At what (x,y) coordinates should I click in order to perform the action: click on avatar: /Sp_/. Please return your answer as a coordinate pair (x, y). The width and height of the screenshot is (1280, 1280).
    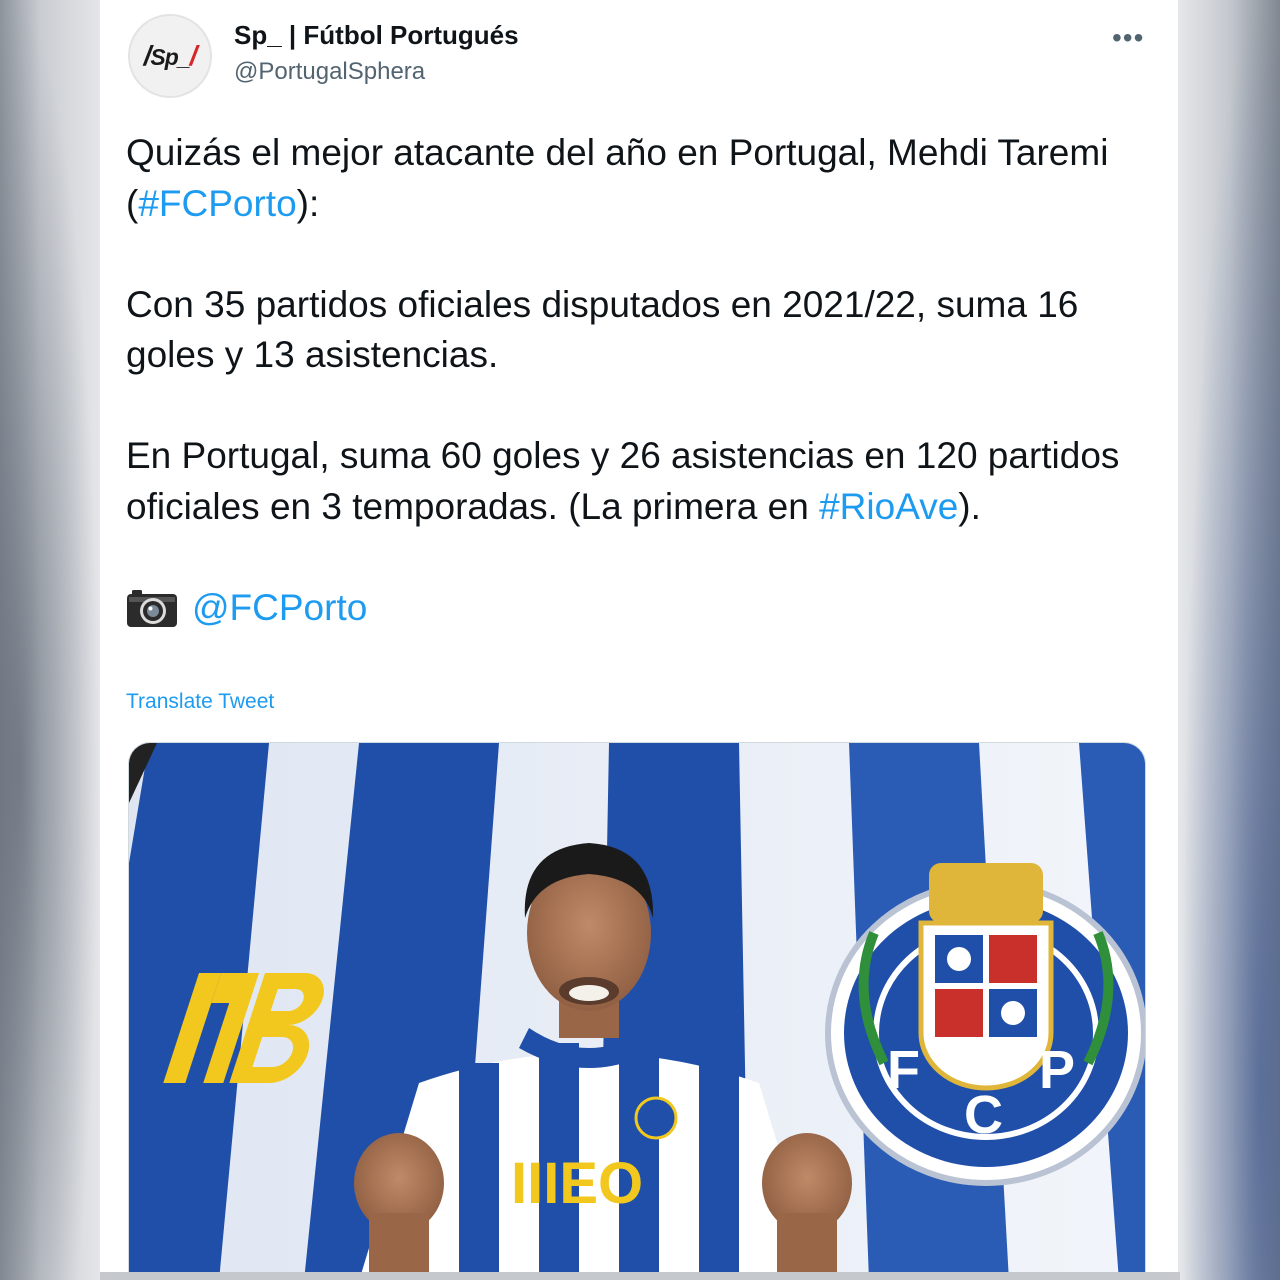
    Looking at the image, I should click on (170, 56).